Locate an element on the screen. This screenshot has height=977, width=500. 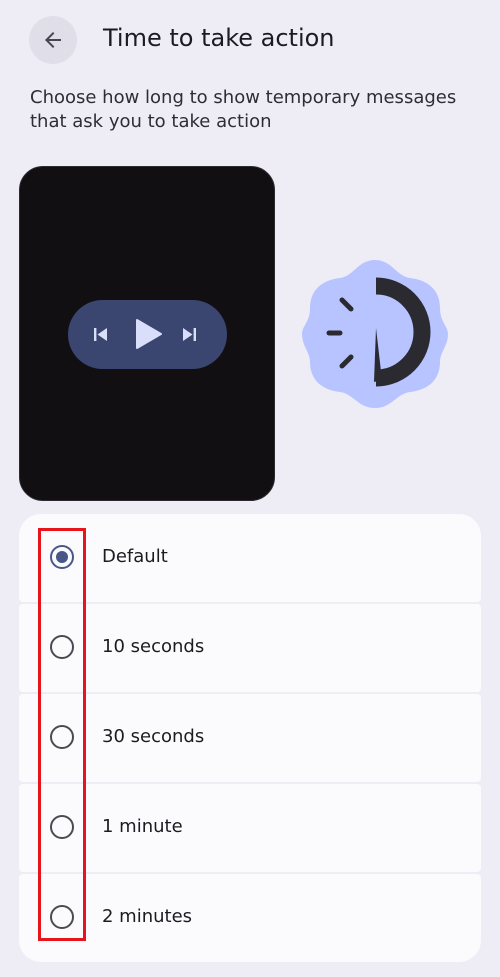
media-controls-pill is located at coordinates (147, 334).